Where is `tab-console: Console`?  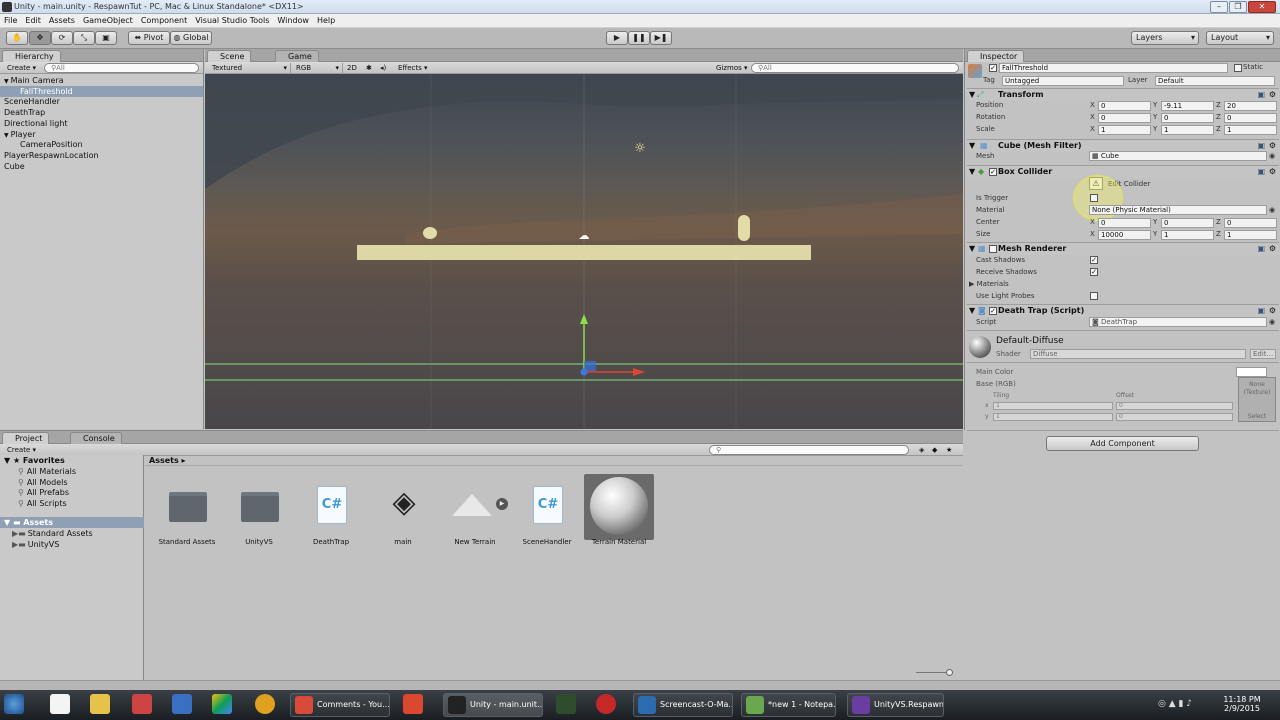 tab-console: Console is located at coordinates (96, 438).